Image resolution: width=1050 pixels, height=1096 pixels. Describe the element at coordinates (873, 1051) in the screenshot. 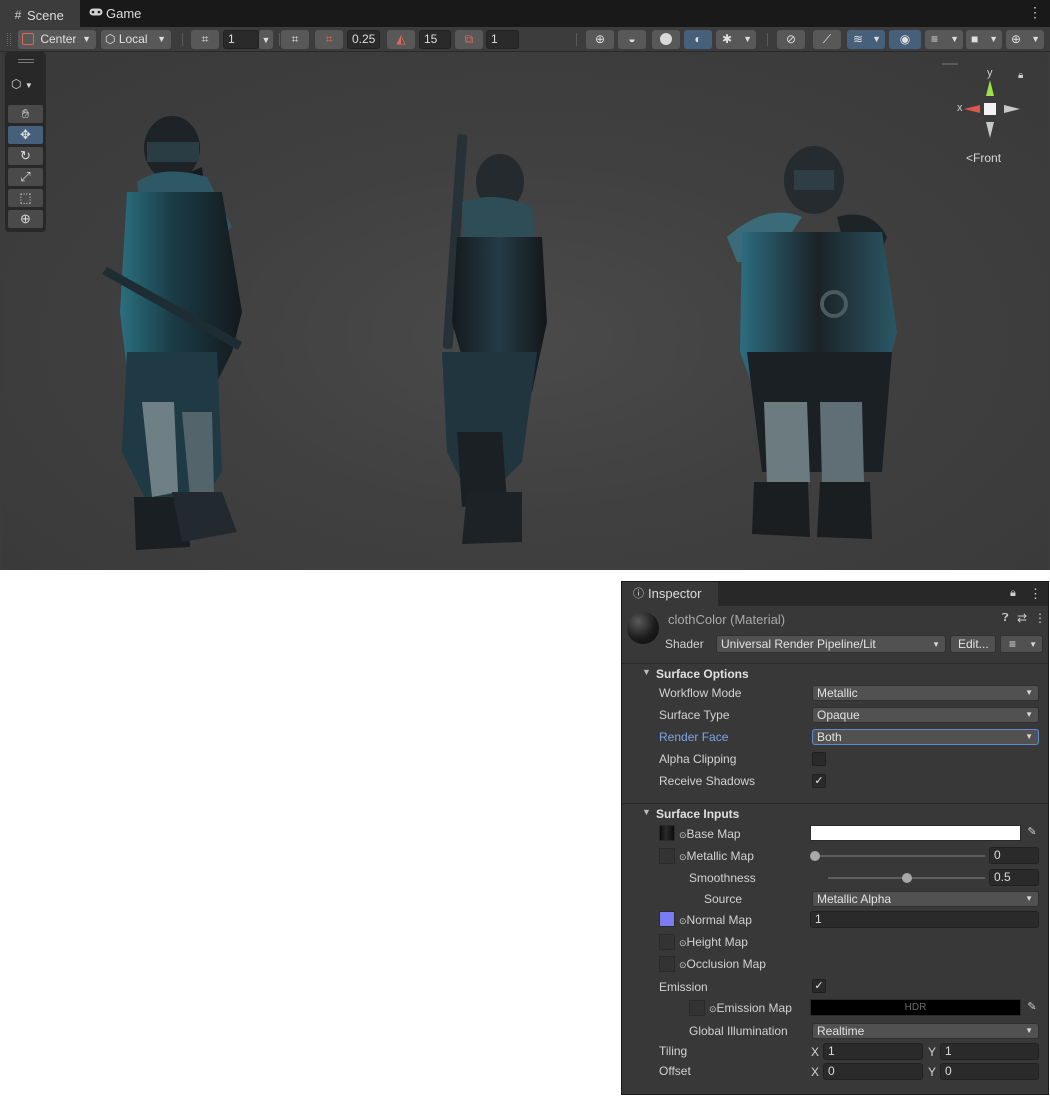

I see `tiling-x-field: 1` at that location.